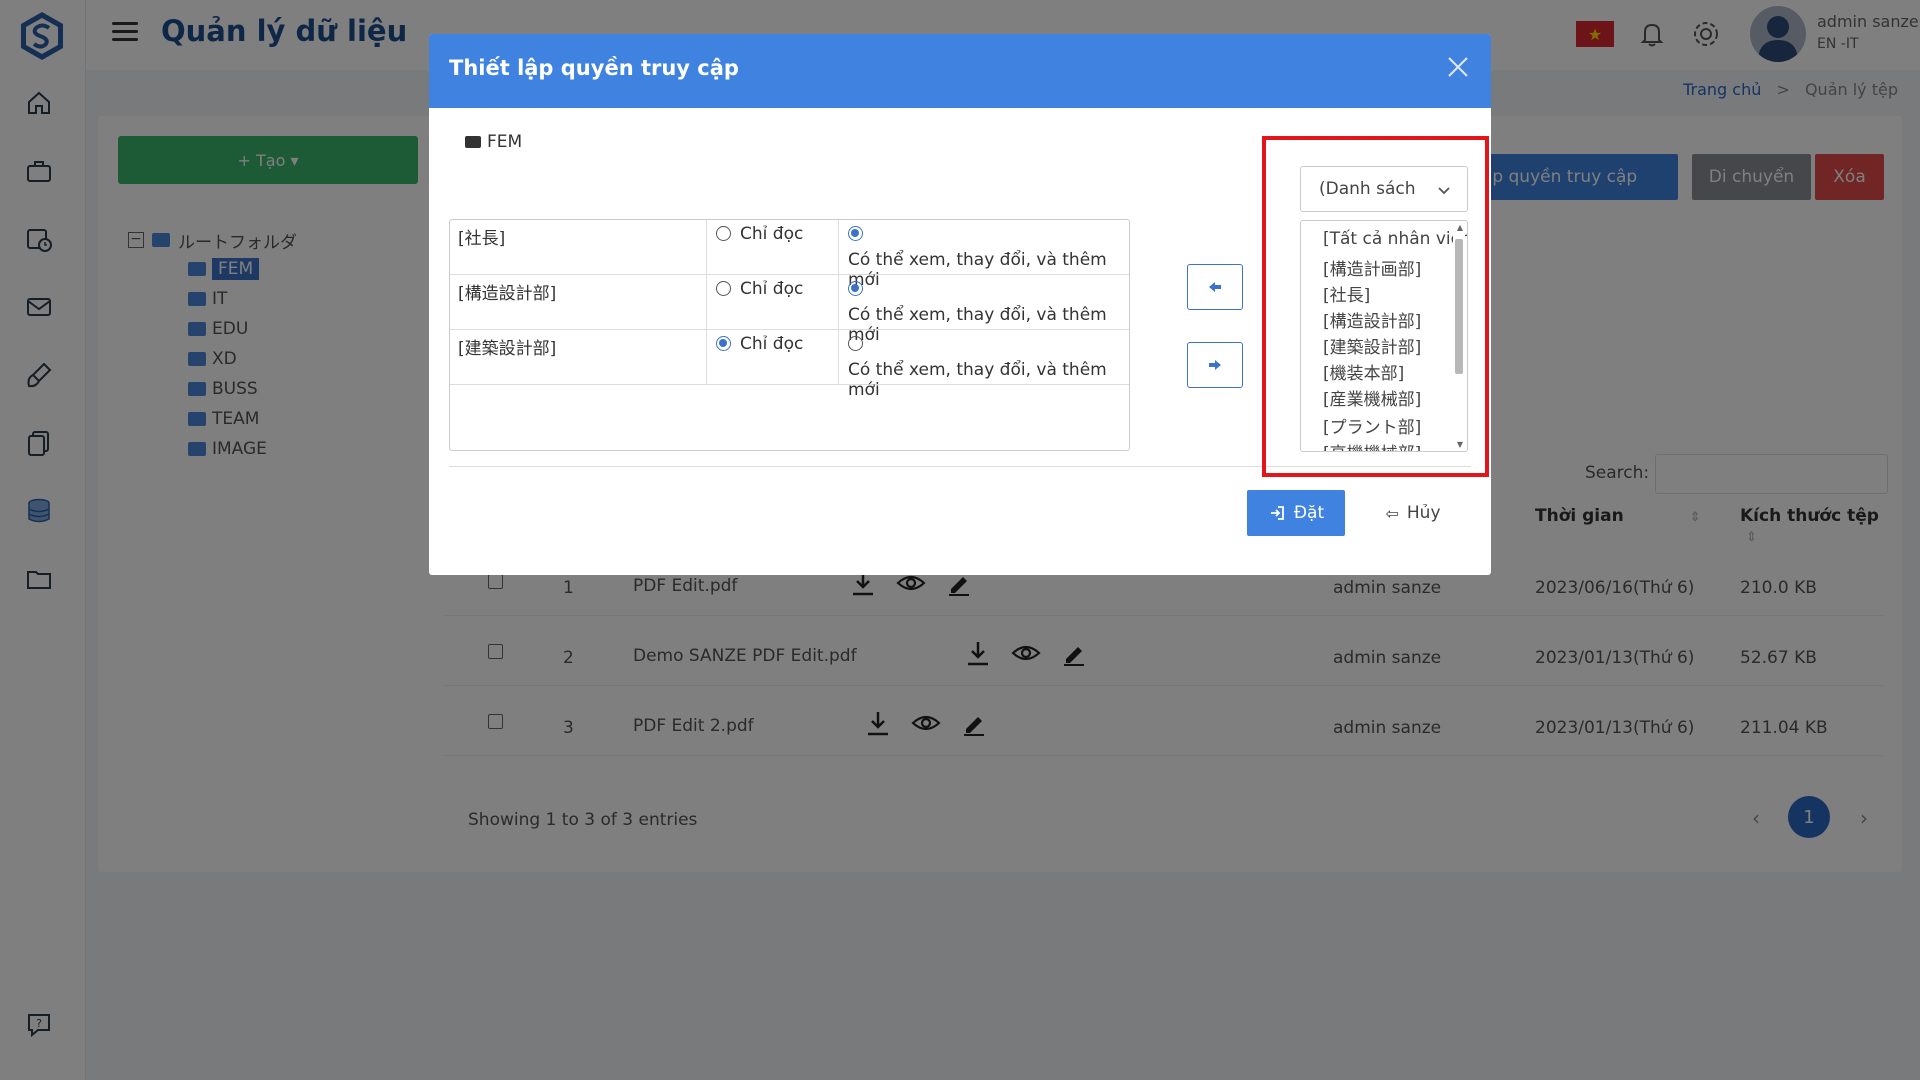 Image resolution: width=1920 pixels, height=1080 pixels. Describe the element at coordinates (1309, 513) in the screenshot. I see `set-button-label: Đặt` at that location.